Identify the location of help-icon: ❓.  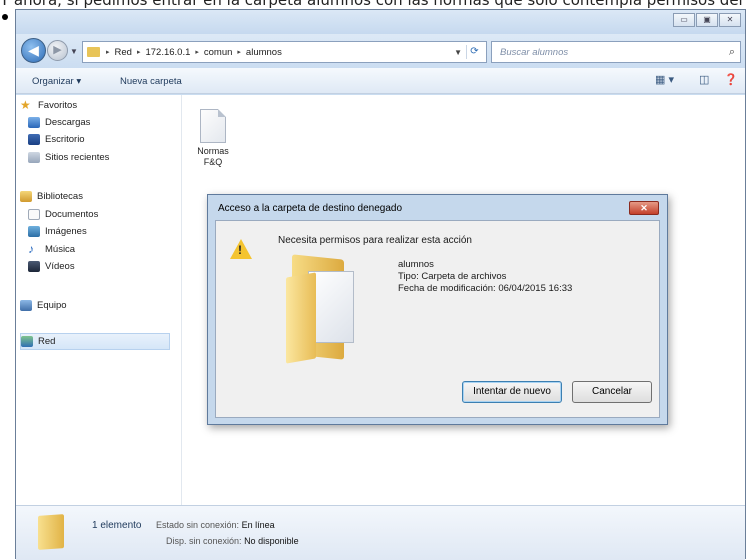
(731, 79).